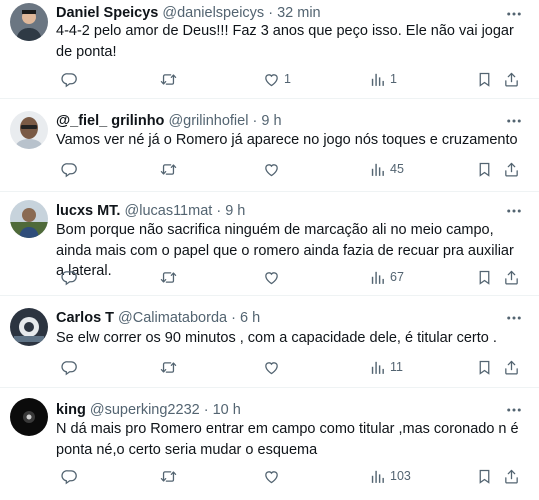  Describe the element at coordinates (277, 410) in the screenshot. I see `tweet-header: king @superking2232 · 10 h` at that location.